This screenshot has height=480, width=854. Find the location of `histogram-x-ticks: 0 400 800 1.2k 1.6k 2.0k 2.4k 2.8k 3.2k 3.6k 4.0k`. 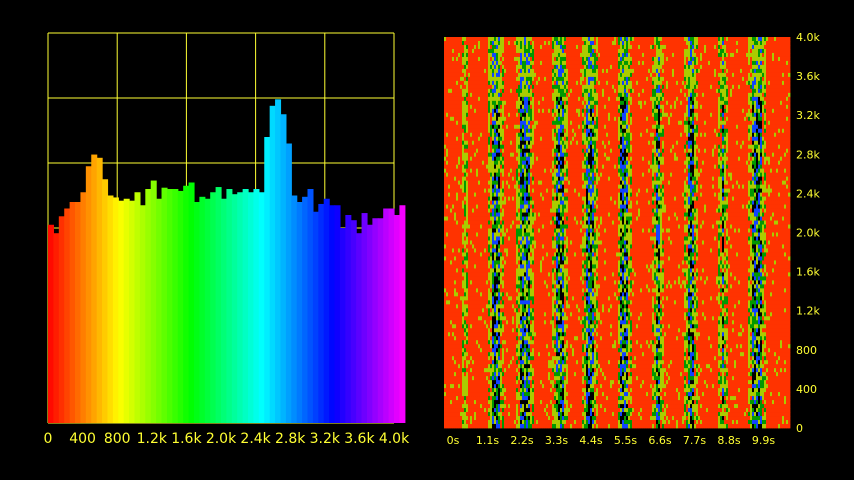

histogram-x-ticks: 0 400 800 1.2k 1.6k 2.0k 2.4k 2.8k 3.2k 3.6k 4.0k is located at coordinates (227, 439).